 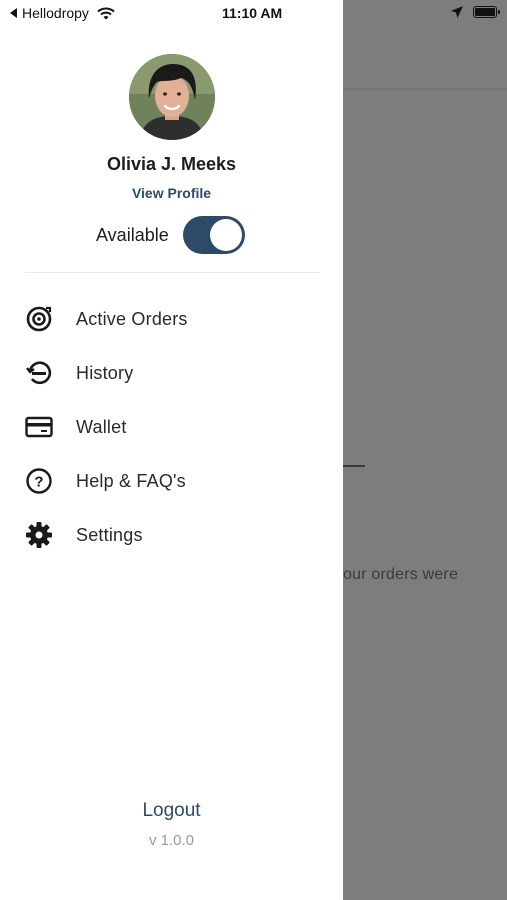 What do you see at coordinates (354, 466) in the screenshot?
I see `background-dash` at bounding box center [354, 466].